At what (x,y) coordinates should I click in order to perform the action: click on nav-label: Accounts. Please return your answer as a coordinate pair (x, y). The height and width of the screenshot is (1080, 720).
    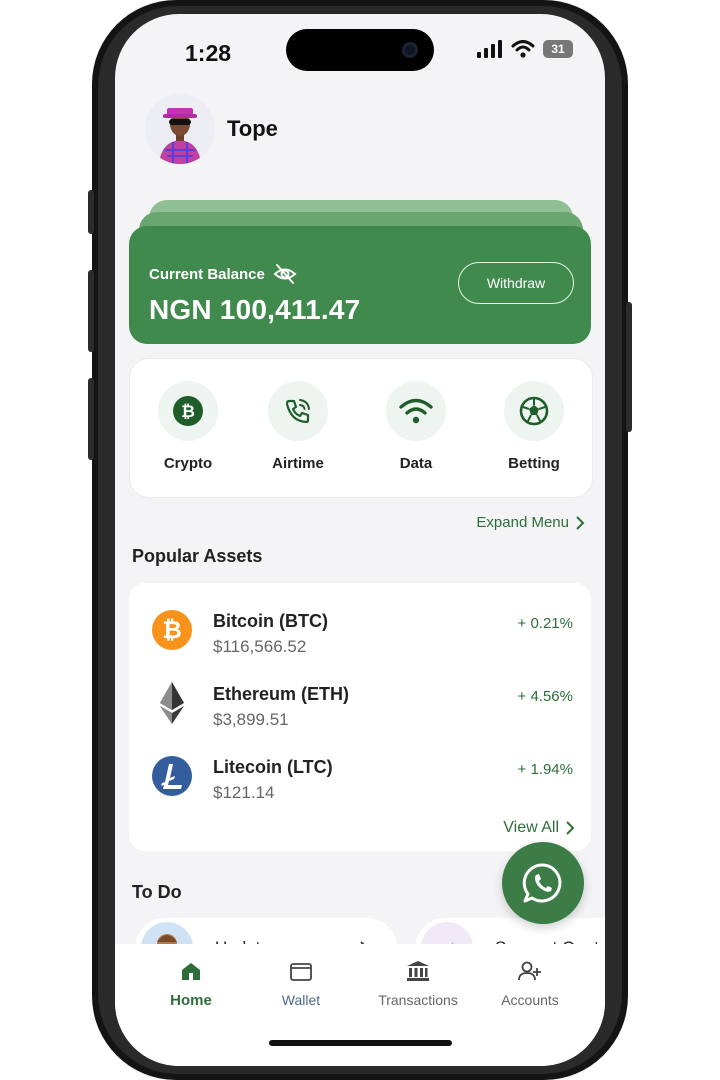
    Looking at the image, I should click on (530, 1000).